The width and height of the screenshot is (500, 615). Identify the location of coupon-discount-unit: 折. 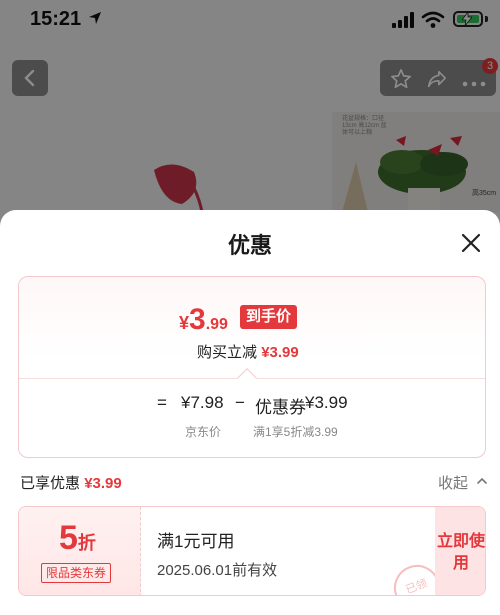
(86, 543).